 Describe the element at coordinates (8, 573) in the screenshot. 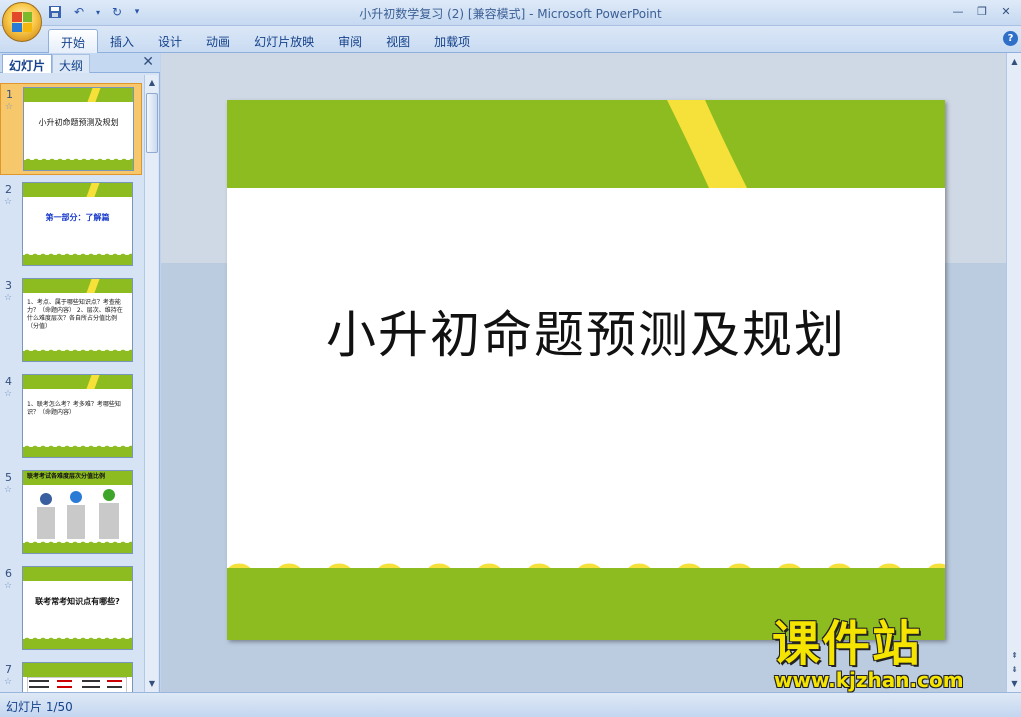

I see `slide-number: 6` at that location.